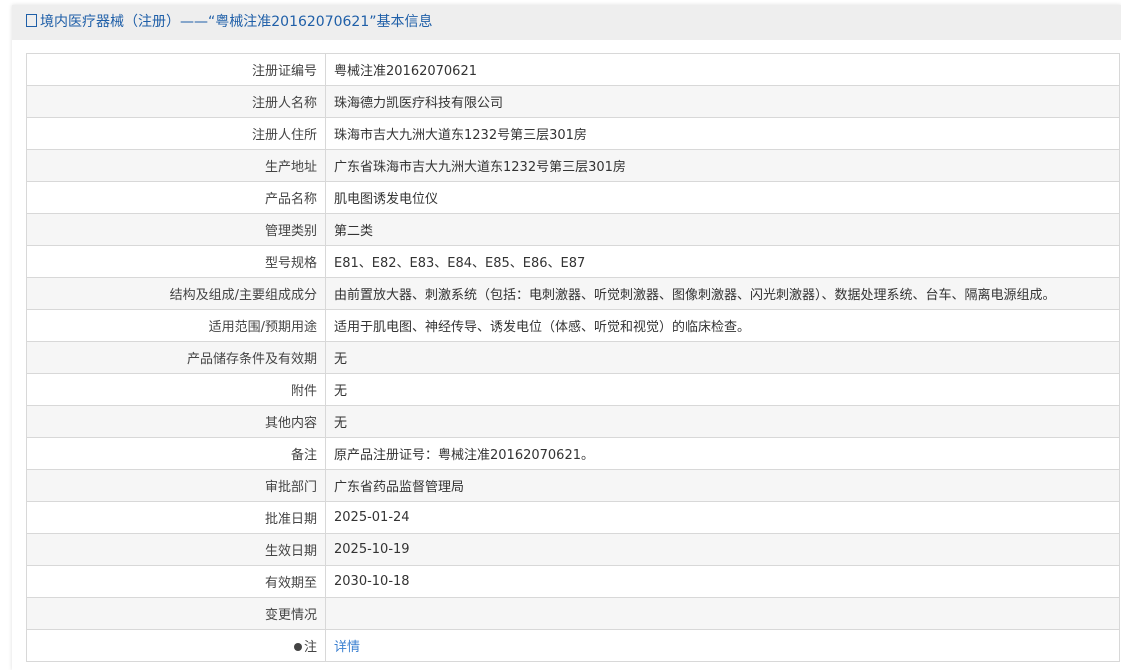  Describe the element at coordinates (347, 647) in the screenshot. I see `details-link: 详情` at that location.